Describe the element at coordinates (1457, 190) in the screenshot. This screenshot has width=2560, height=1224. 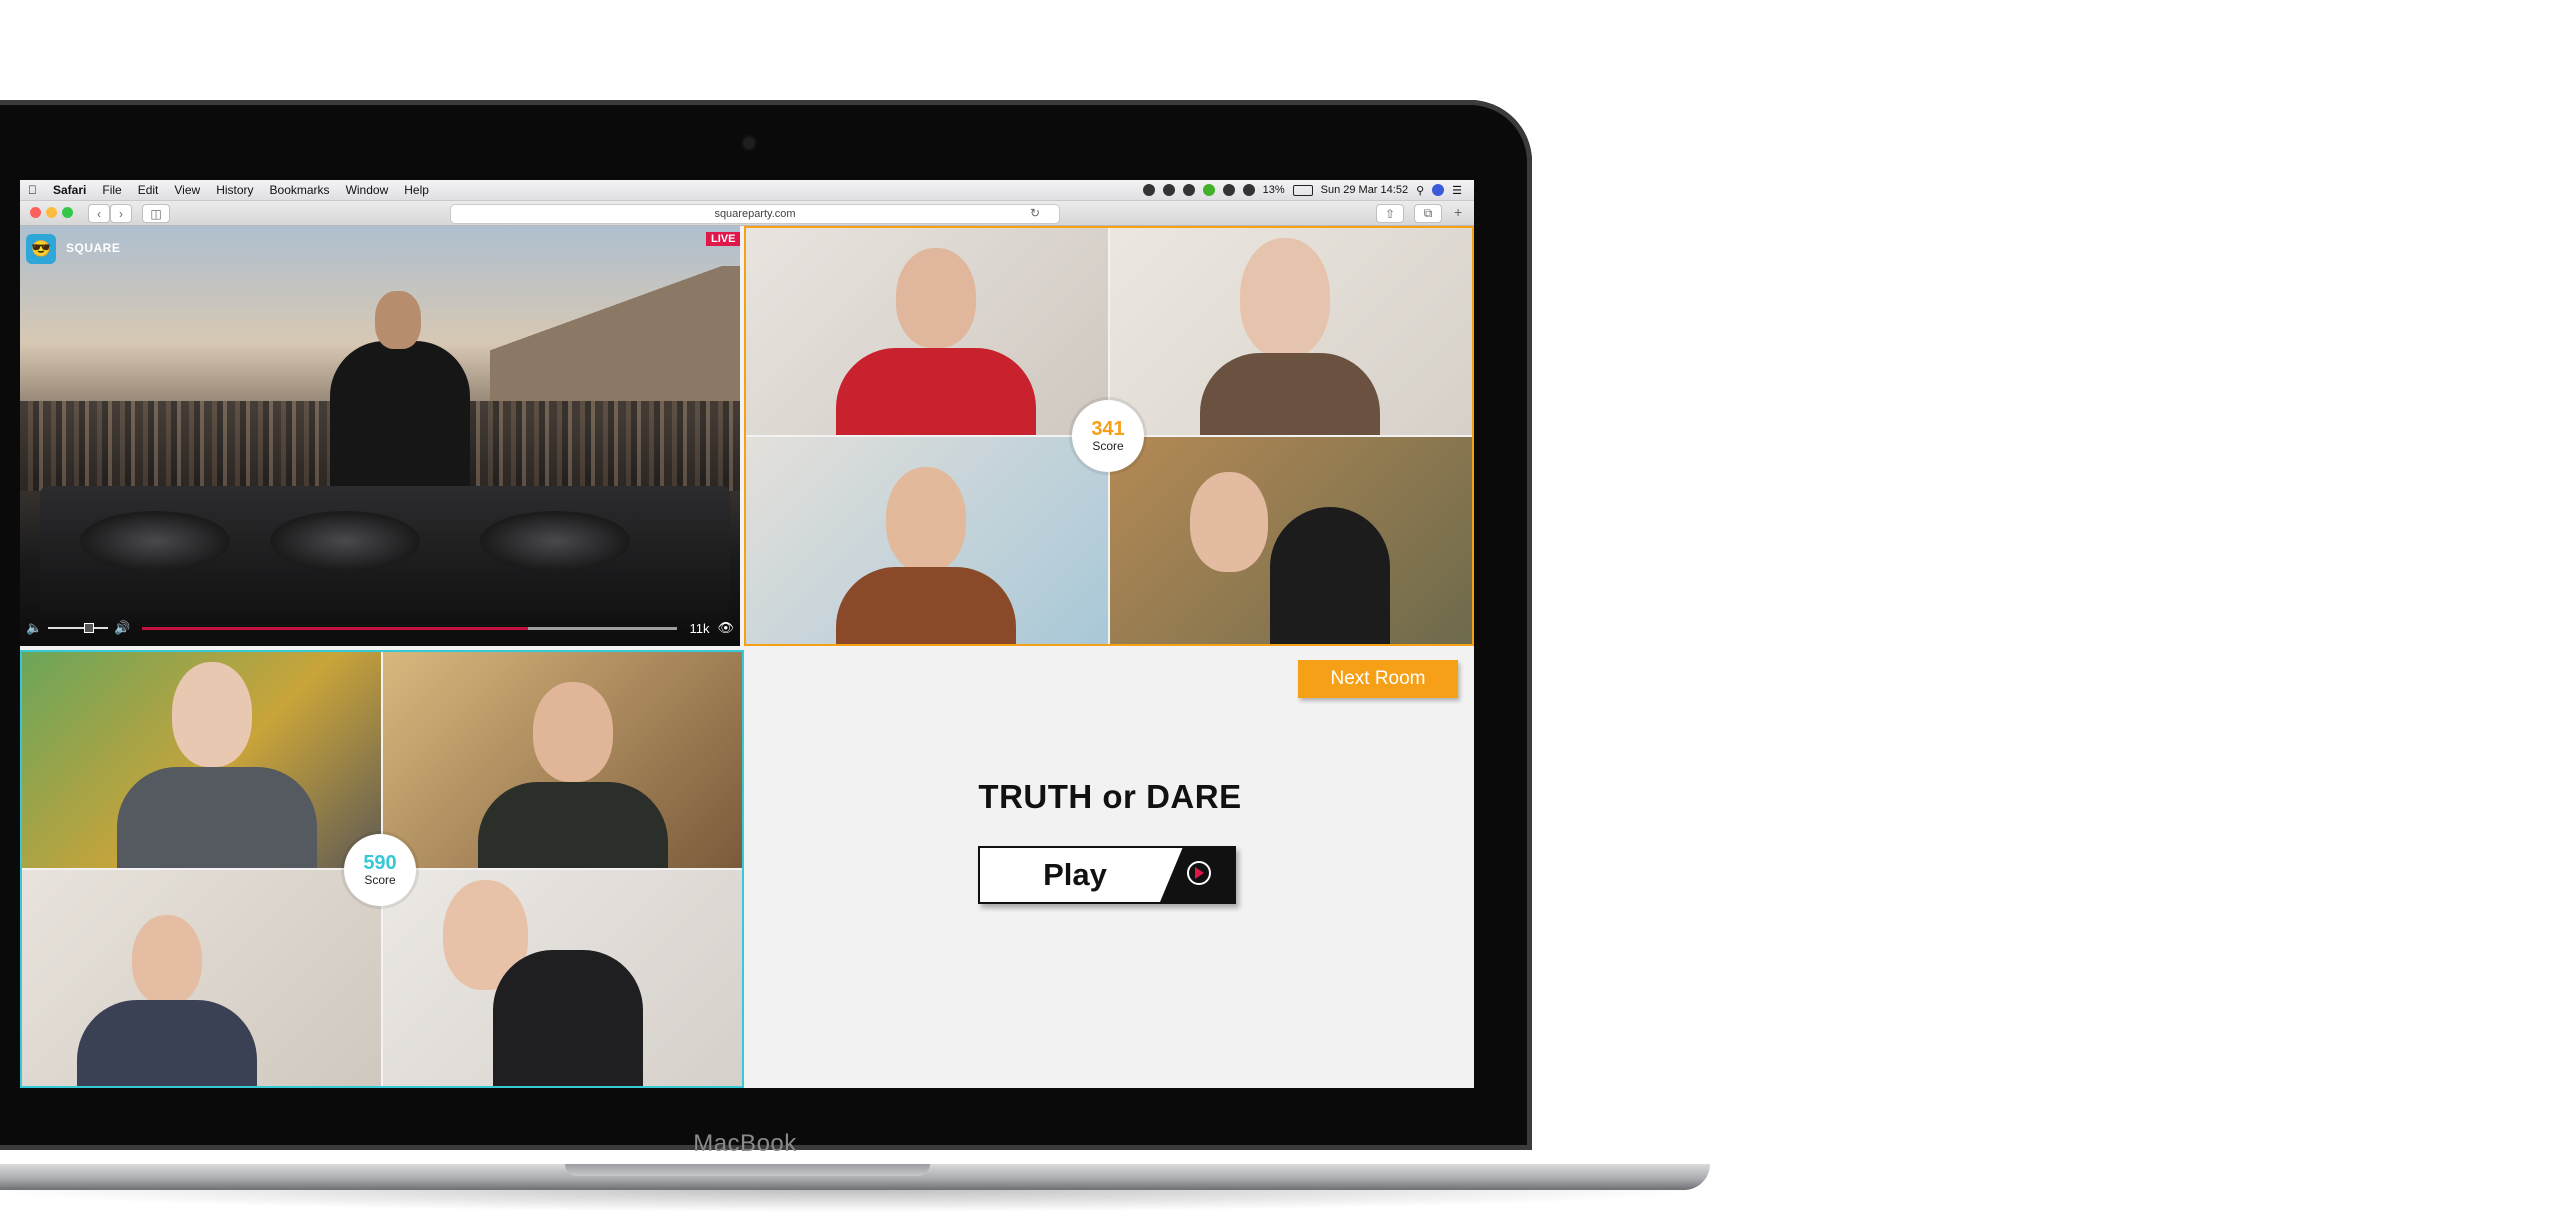
I see `notification-center-icon: ☰` at that location.